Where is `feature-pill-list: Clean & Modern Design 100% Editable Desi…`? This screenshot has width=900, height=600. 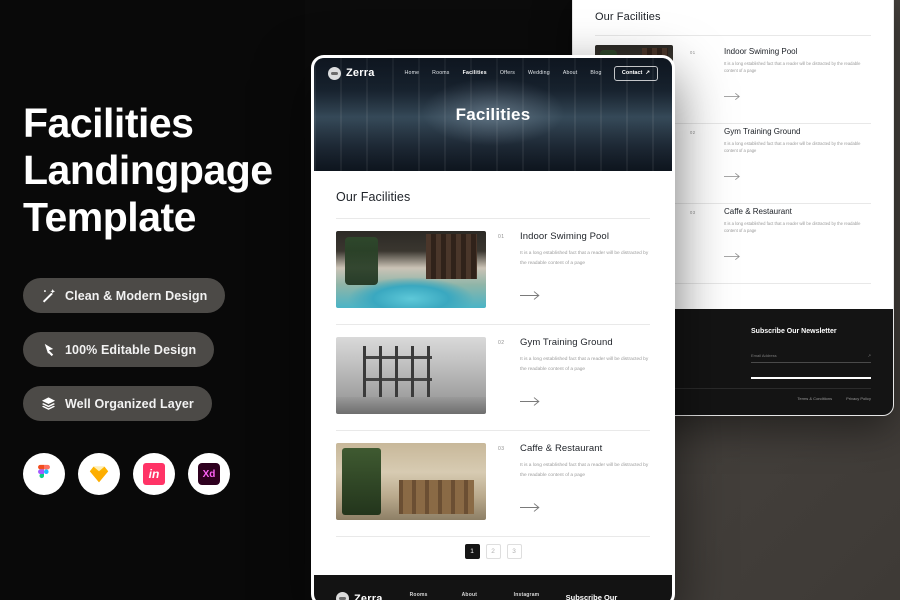
feature-pill-list: Clean & Modern Design 100% Editable Desi… is located at coordinates (124, 359).